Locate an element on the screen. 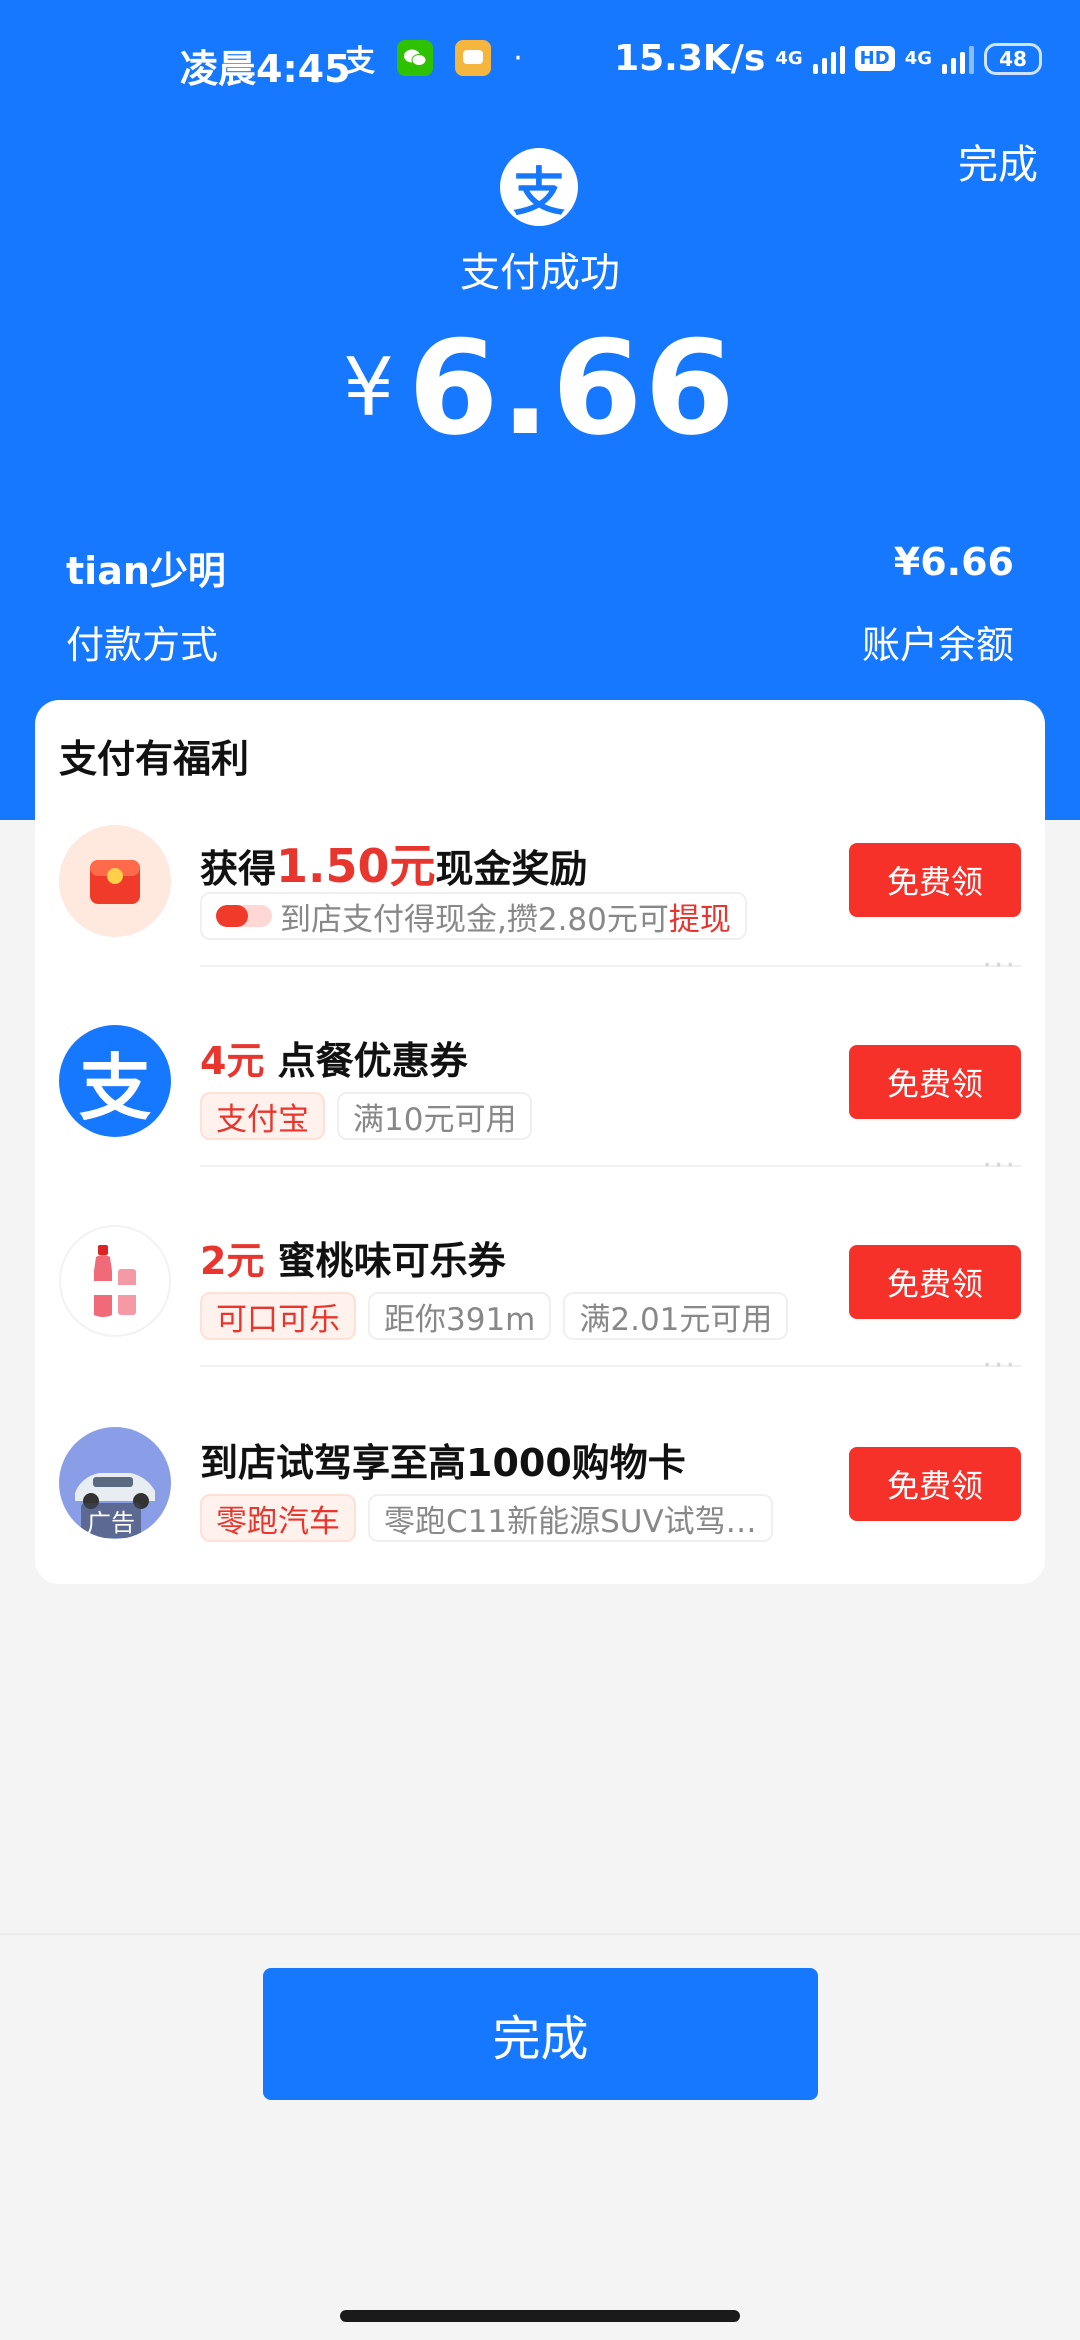 The image size is (1080, 2340). alipay-notification-icon: 支 is located at coordinates (360, 61).